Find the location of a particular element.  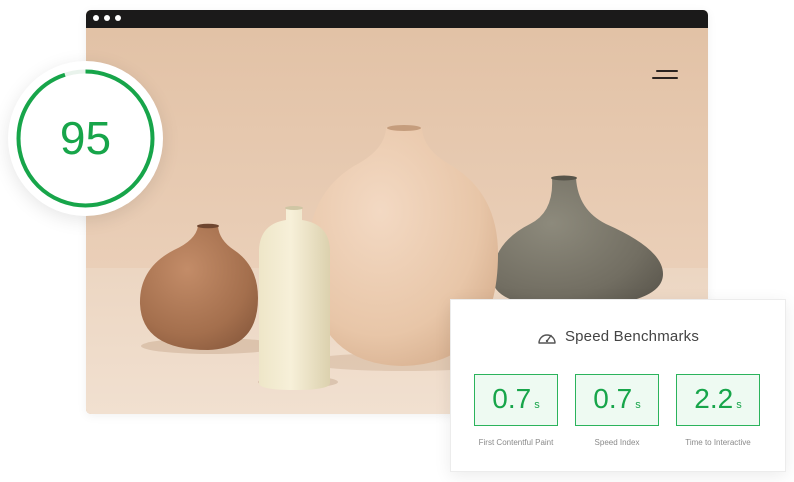

menu-line-bottom is located at coordinates (665, 78).